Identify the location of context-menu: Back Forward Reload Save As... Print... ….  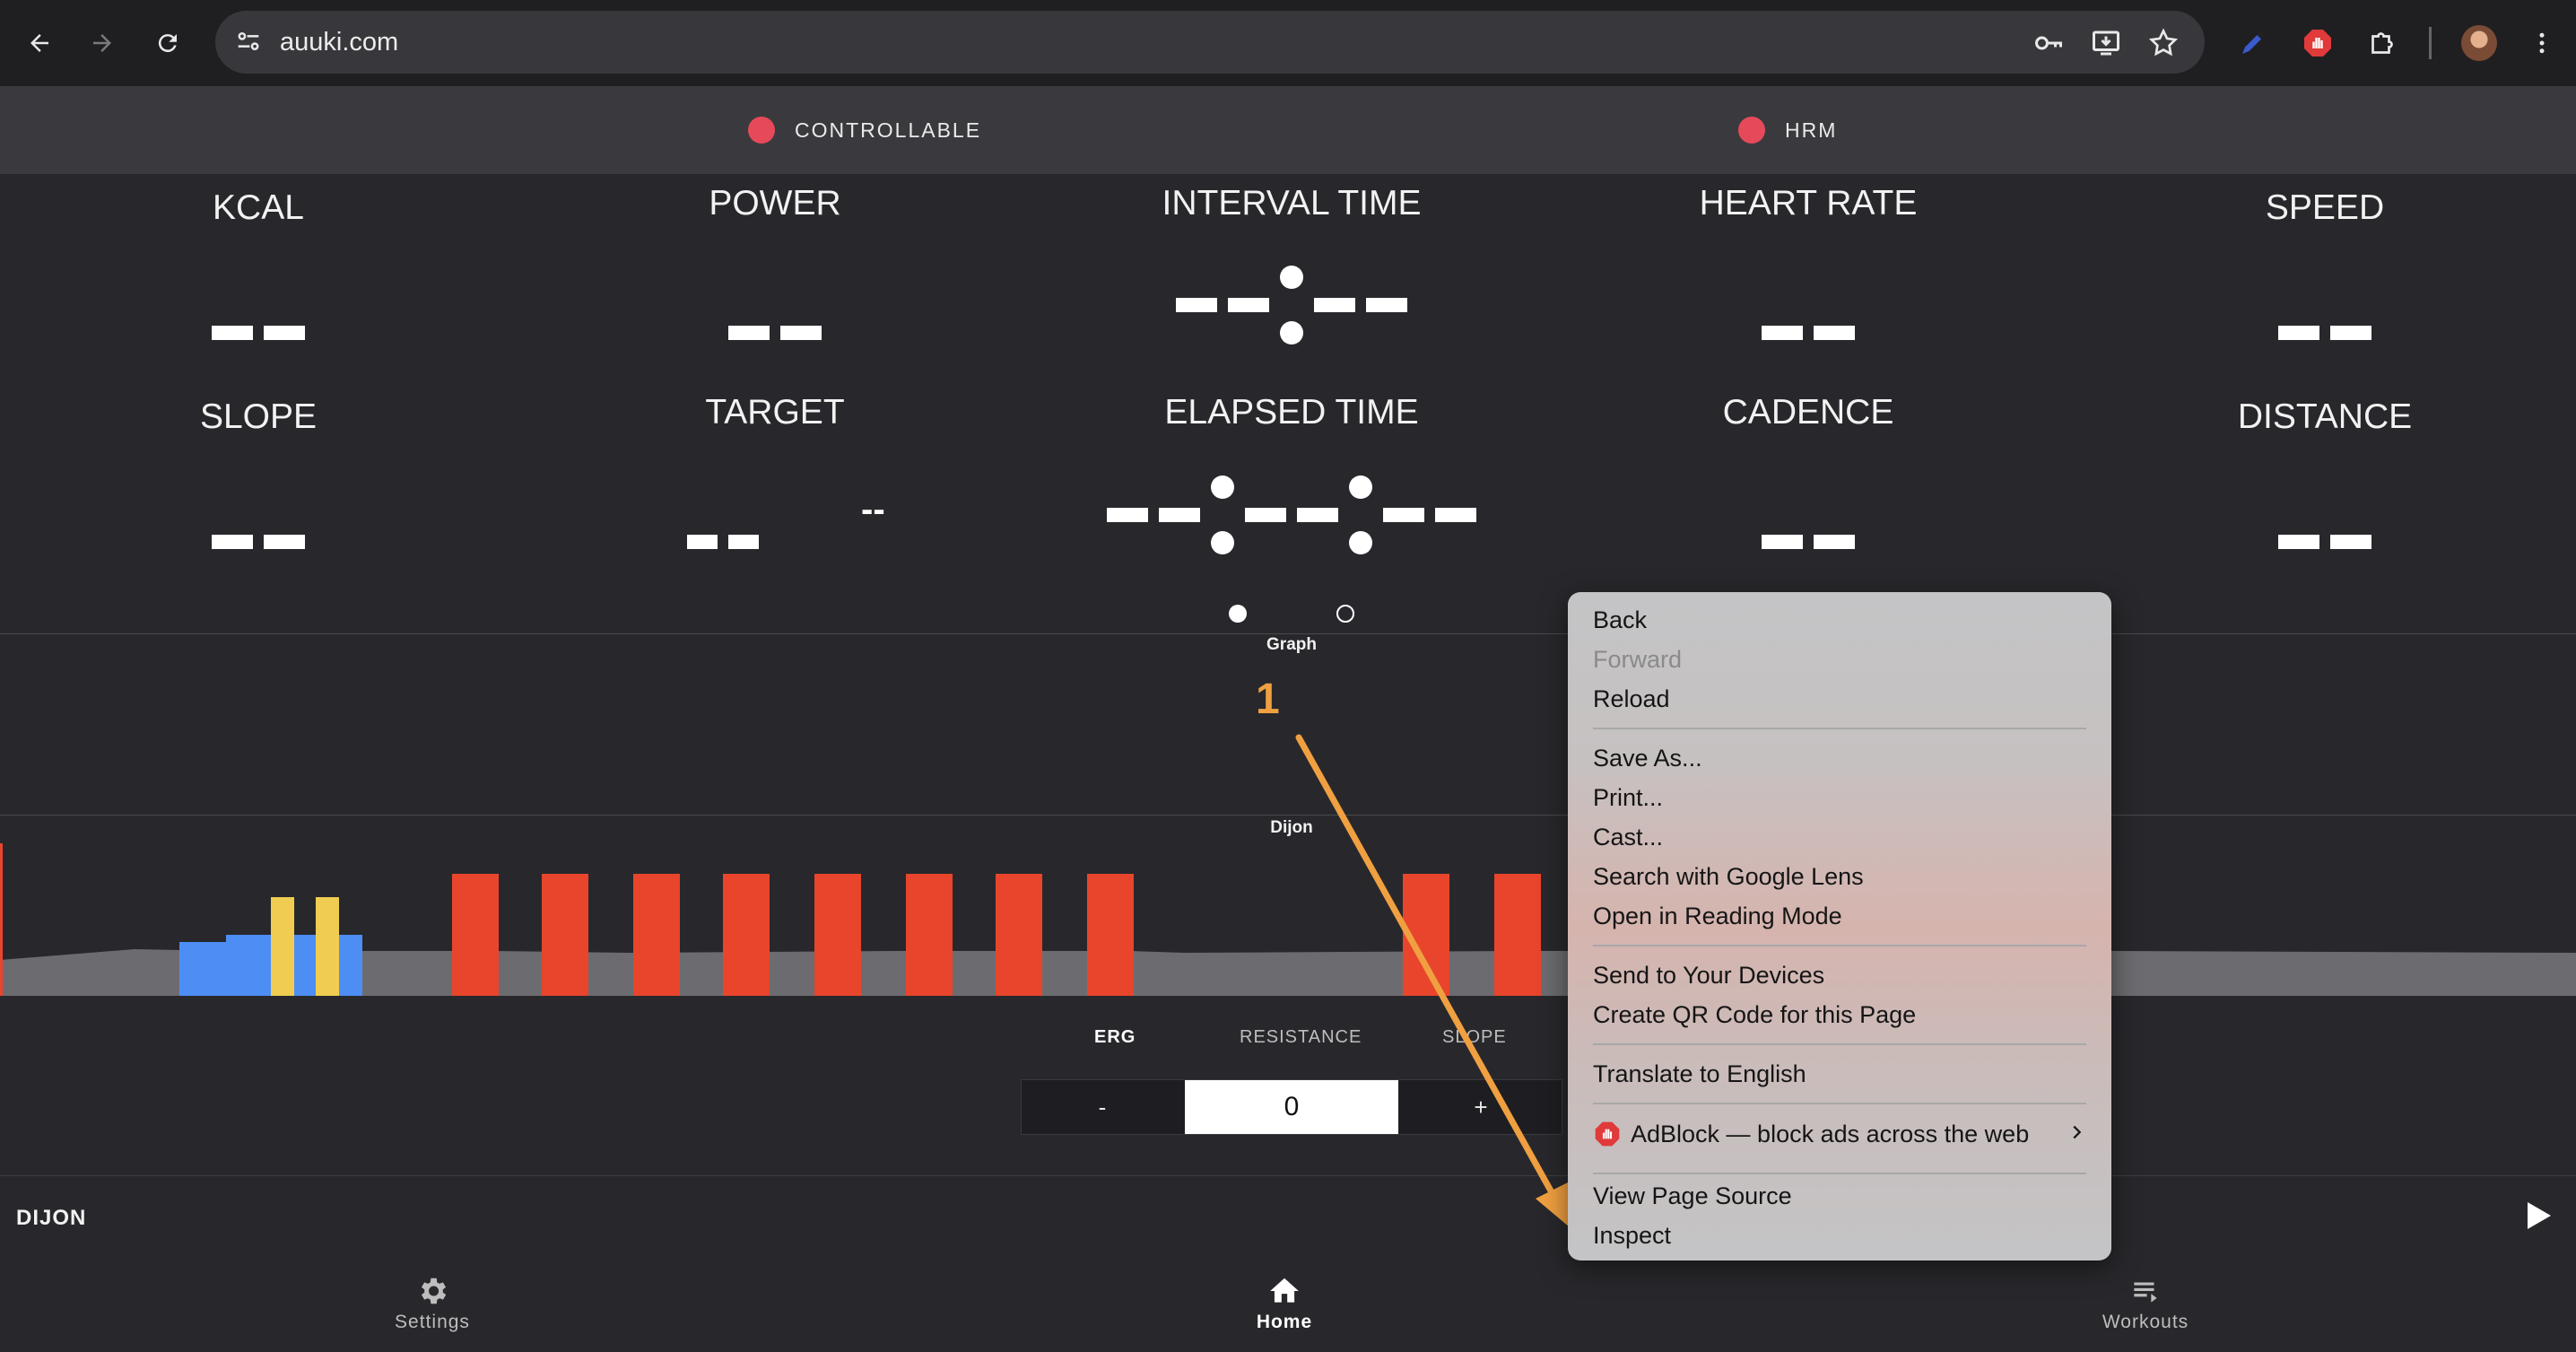
(1839, 926).